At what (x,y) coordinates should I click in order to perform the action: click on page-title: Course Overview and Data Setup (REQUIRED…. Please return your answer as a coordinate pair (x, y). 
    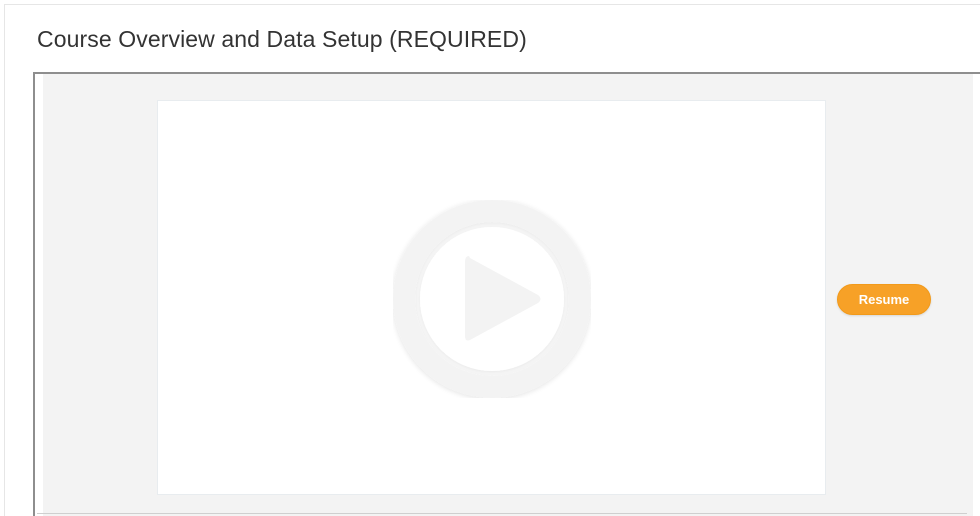
    Looking at the image, I should click on (282, 39).